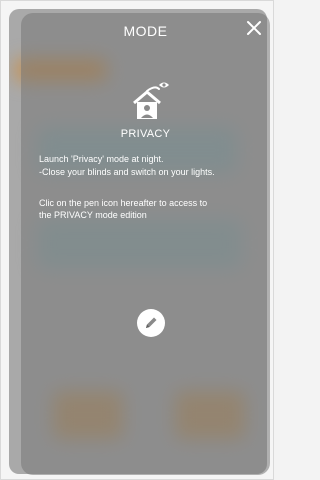 This screenshot has height=480, width=320. I want to click on mode-name: PRIVACY, so click(145, 134).